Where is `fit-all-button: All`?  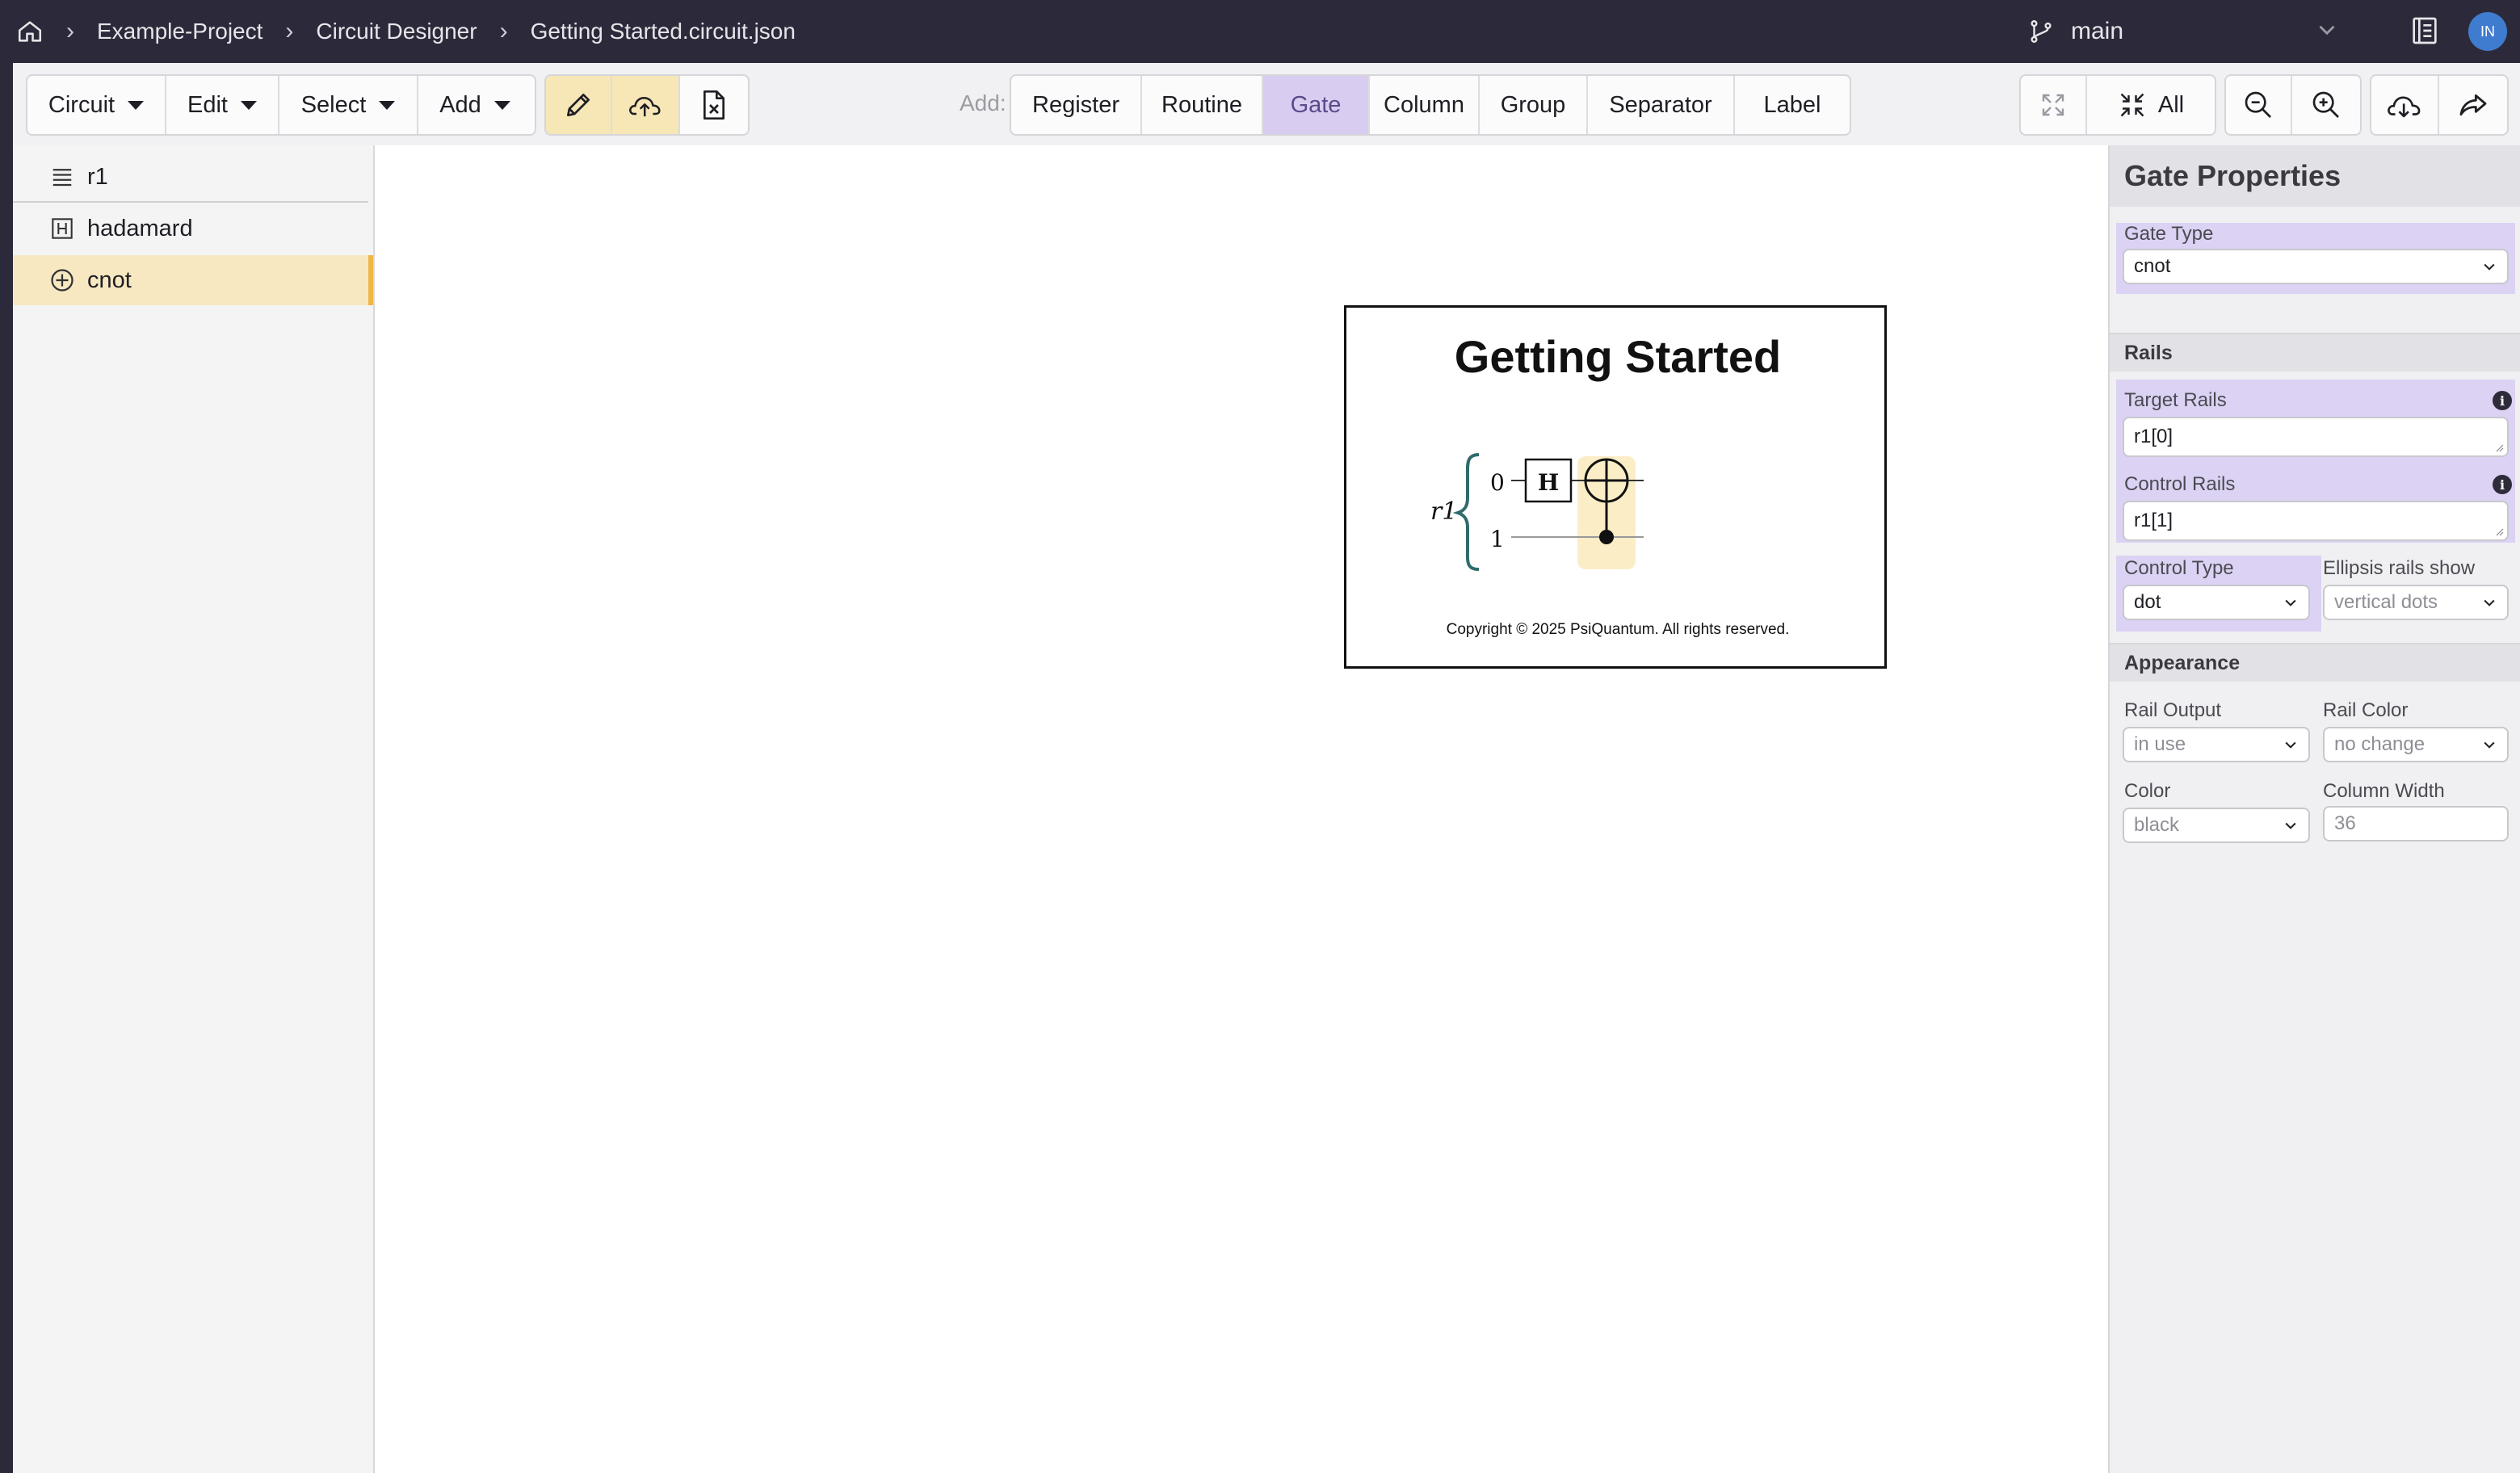
fit-all-button: All is located at coordinates (2151, 105).